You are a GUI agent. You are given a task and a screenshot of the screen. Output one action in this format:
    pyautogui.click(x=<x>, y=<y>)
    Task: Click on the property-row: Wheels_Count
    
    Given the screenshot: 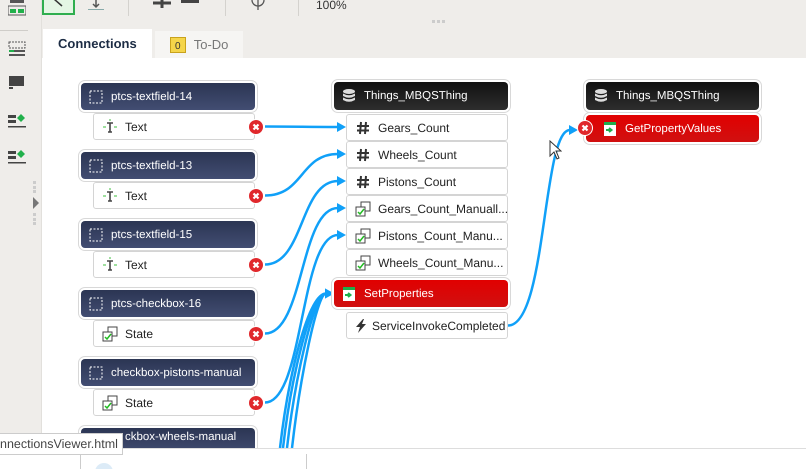 What is the action you would take?
    pyautogui.click(x=427, y=154)
    